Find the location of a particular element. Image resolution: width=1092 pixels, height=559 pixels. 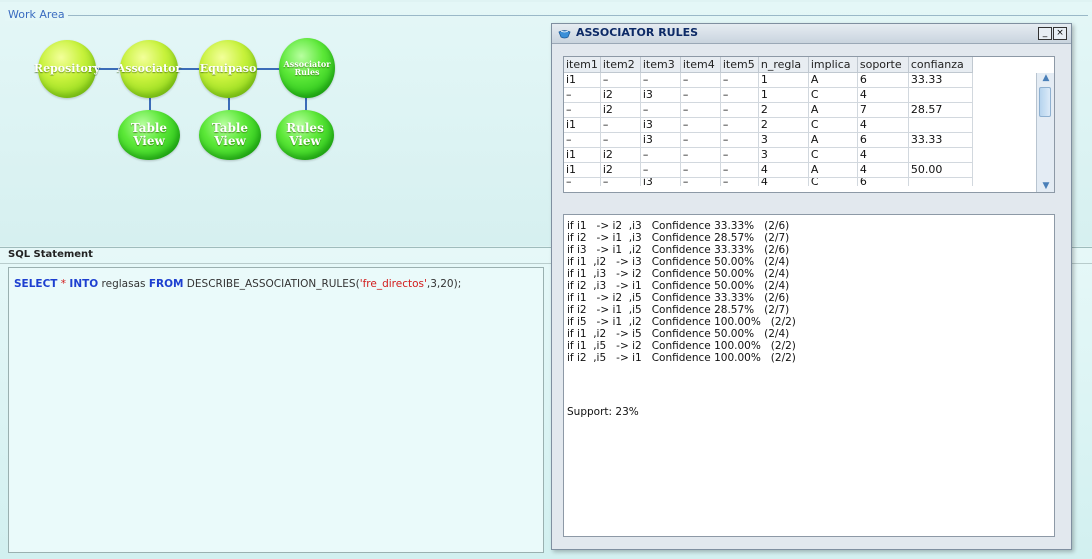

rules-view-node: Rules View is located at coordinates (305, 135).